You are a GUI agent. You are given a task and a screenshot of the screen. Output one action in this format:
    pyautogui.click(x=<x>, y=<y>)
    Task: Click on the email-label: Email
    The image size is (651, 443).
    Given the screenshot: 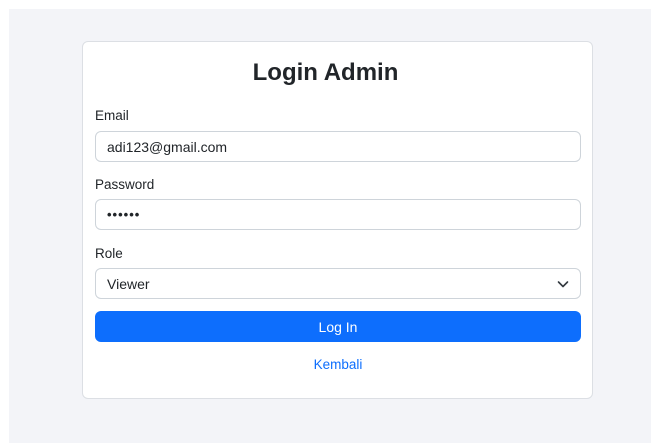 What is the action you would take?
    pyautogui.click(x=112, y=115)
    